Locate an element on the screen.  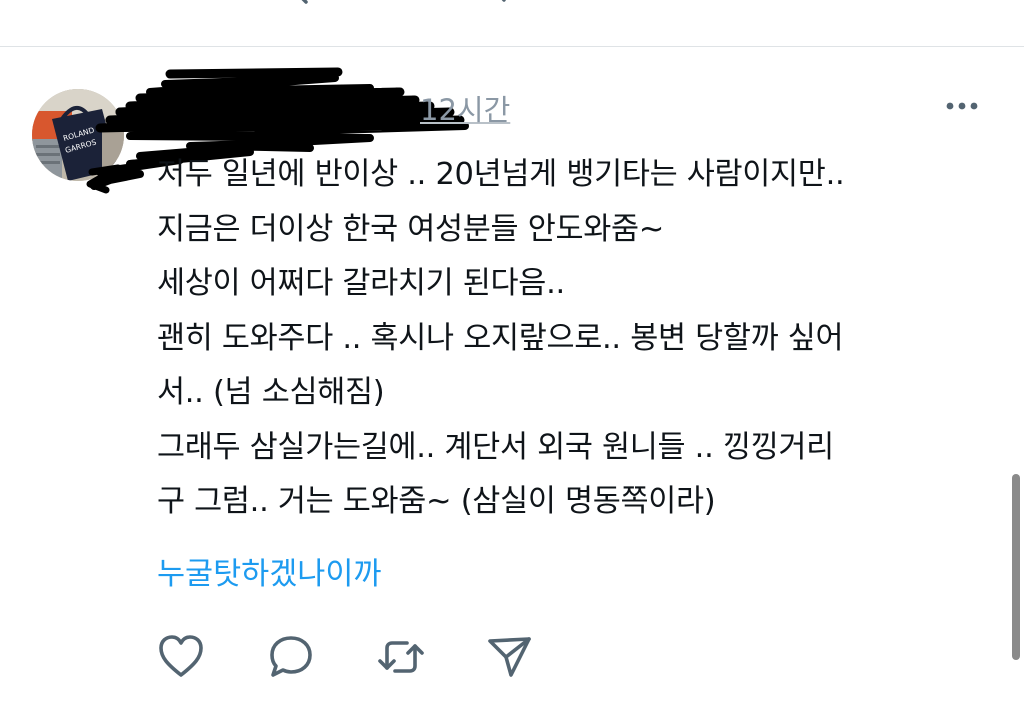
tweet-line: 저두 일년에 반이상 .. 20년넘게 뱅기타는 사람이지만.. is located at coordinates (501, 174).